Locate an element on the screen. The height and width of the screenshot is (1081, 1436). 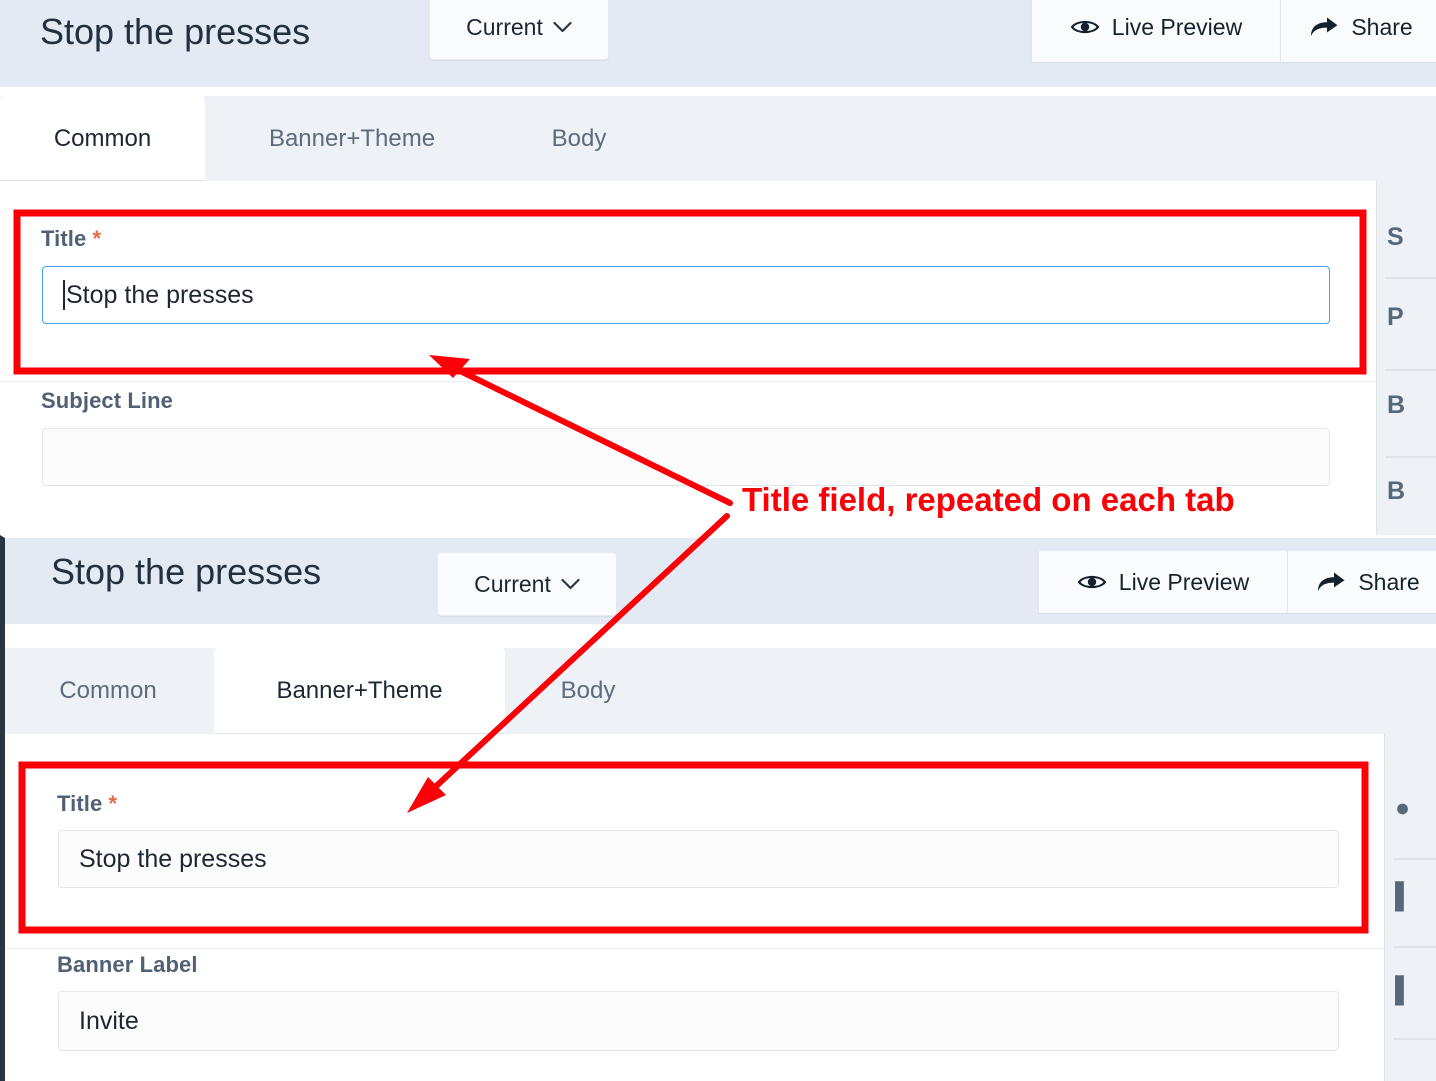
rail-item-0: S is located at coordinates (1395, 237).